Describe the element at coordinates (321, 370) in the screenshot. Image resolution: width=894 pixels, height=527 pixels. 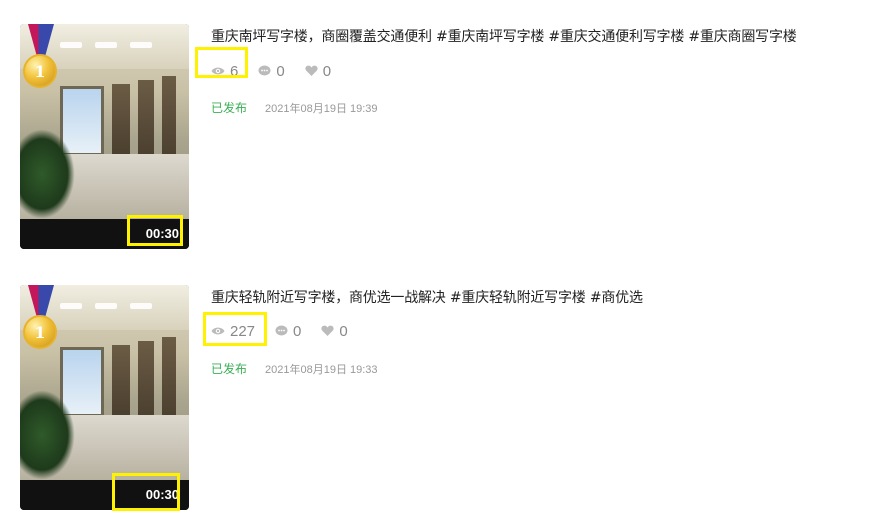
I see `publish-date: 2021年08月19日 19:33` at that location.